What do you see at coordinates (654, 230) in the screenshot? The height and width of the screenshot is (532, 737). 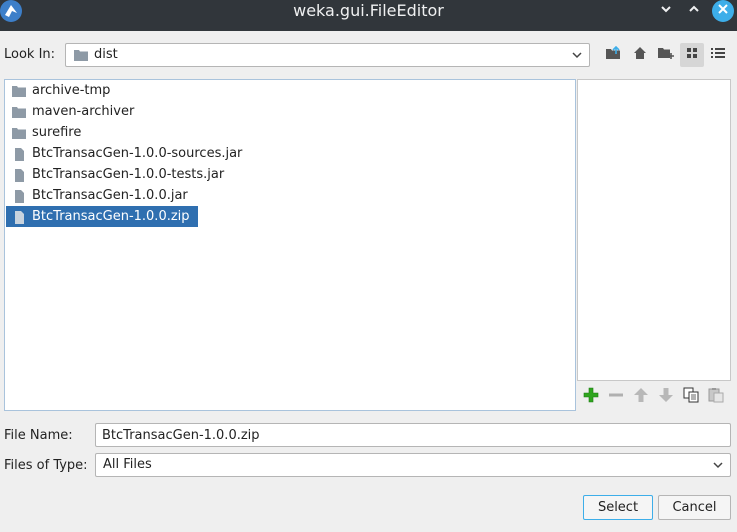 I see `preview-panel` at bounding box center [654, 230].